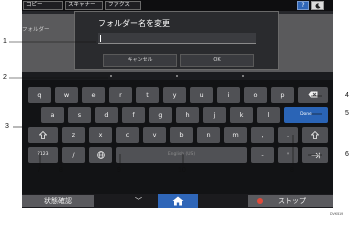  What do you see at coordinates (347, 113) in the screenshot?
I see `callout-5: 5` at bounding box center [347, 113].